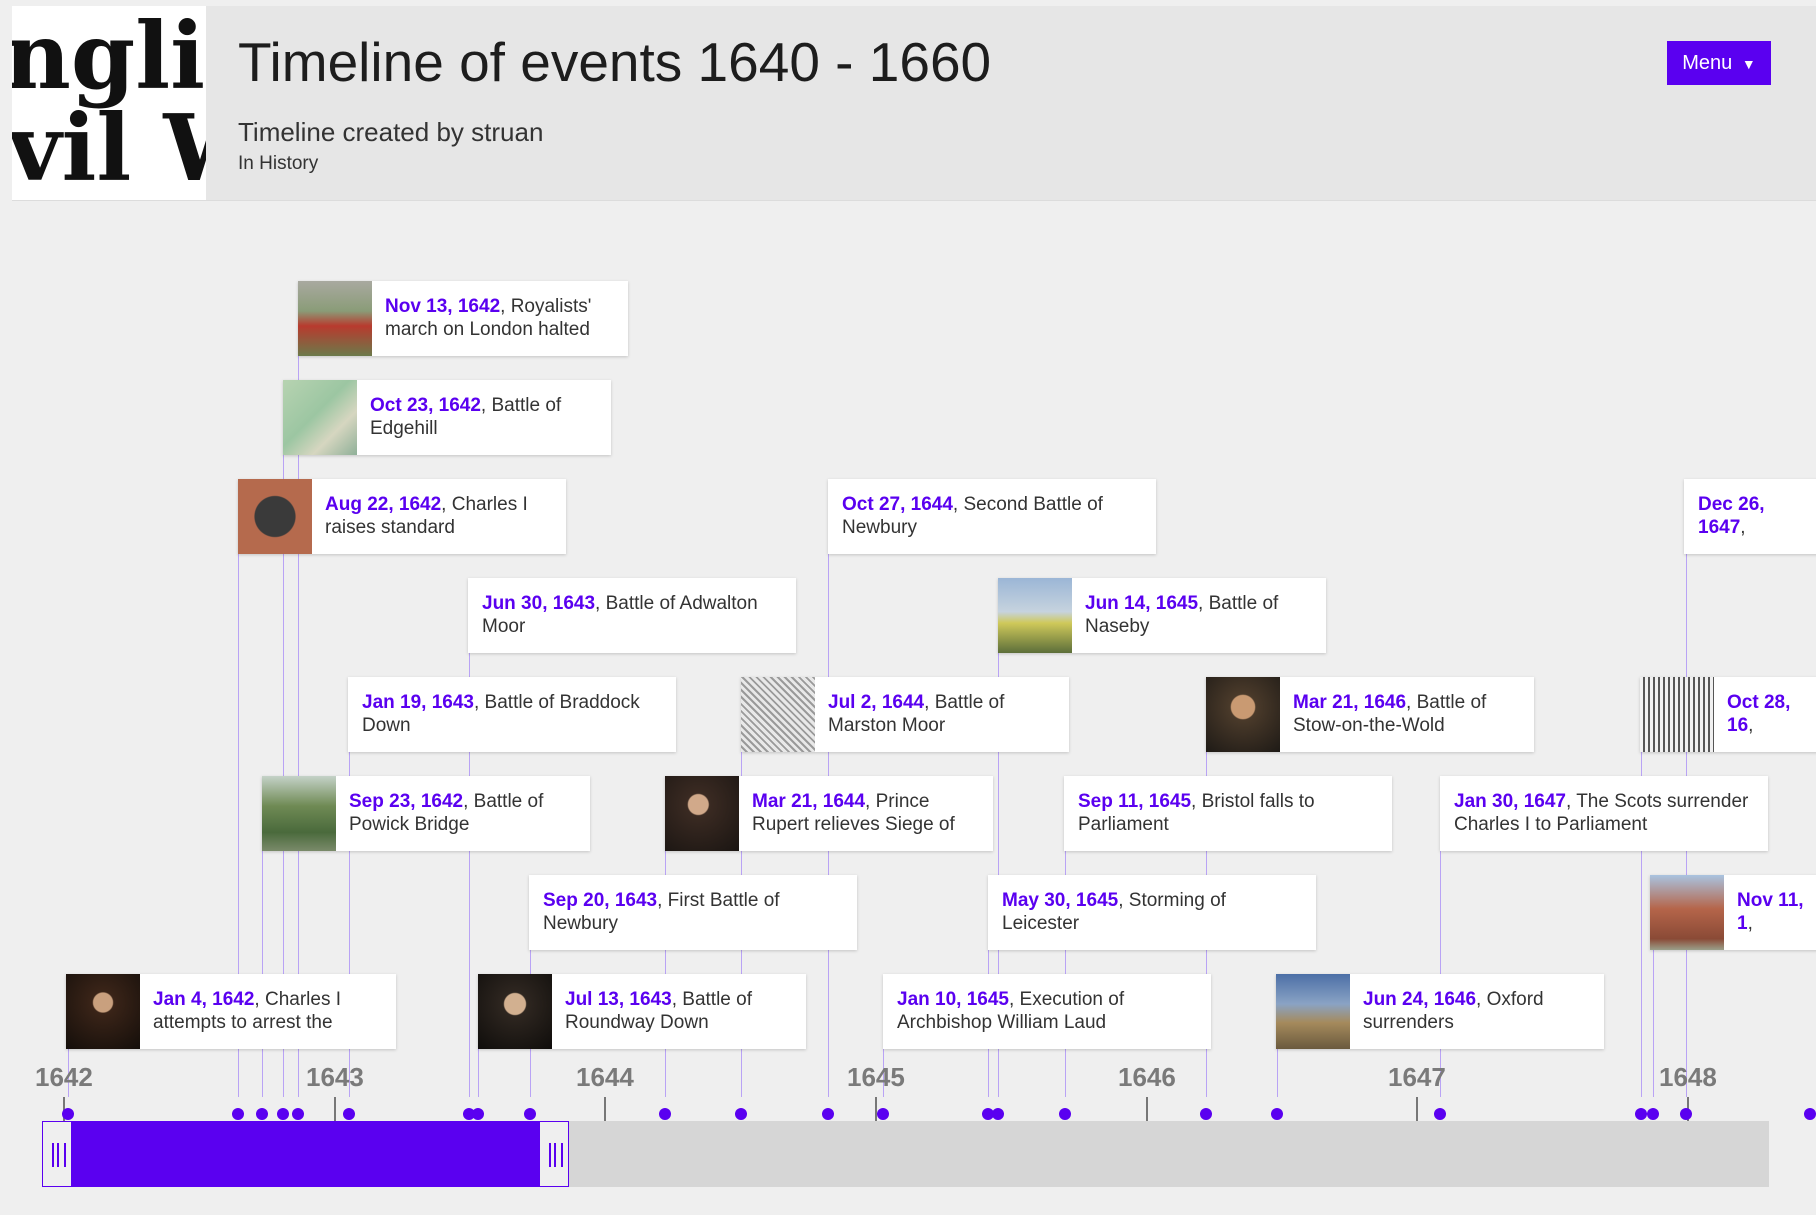 This screenshot has height=1215, width=1816. Describe the element at coordinates (1733, 912) in the screenshot. I see `event-card: Nov 11, 1, escapes` at that location.